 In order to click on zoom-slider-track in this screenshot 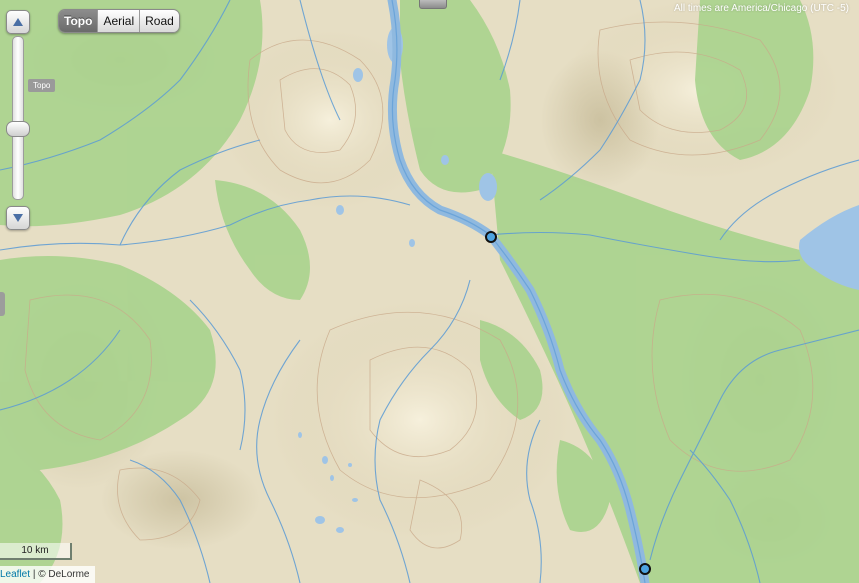, I will do `click(18, 118)`.